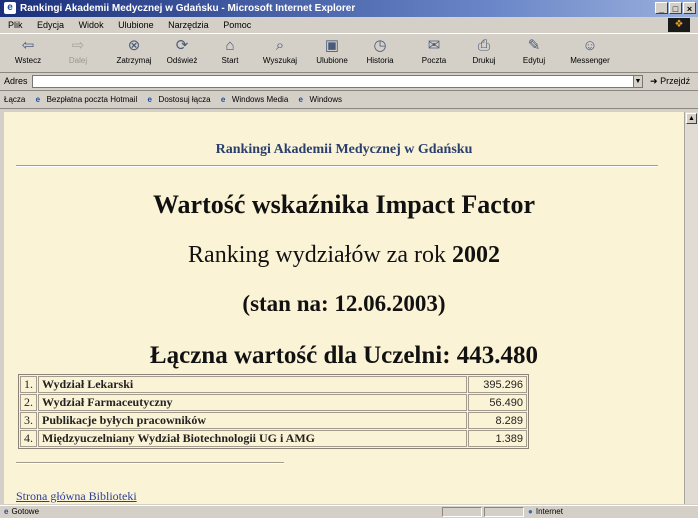 The height and width of the screenshot is (518, 698). What do you see at coordinates (332, 45) in the screenshot?
I see `favorites-icon: ▣` at bounding box center [332, 45].